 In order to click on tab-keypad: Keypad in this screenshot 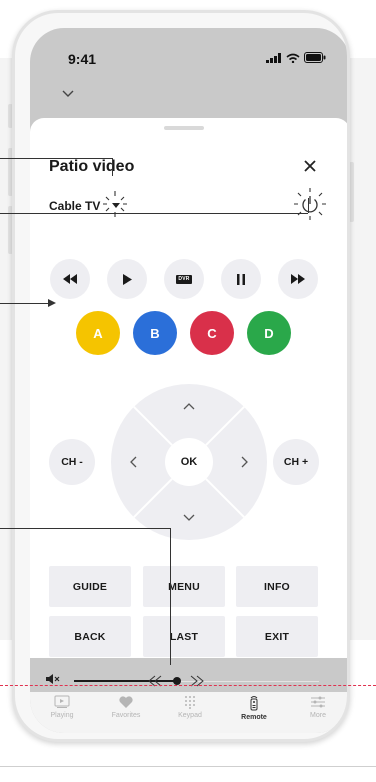, I will do `click(190, 712)`.